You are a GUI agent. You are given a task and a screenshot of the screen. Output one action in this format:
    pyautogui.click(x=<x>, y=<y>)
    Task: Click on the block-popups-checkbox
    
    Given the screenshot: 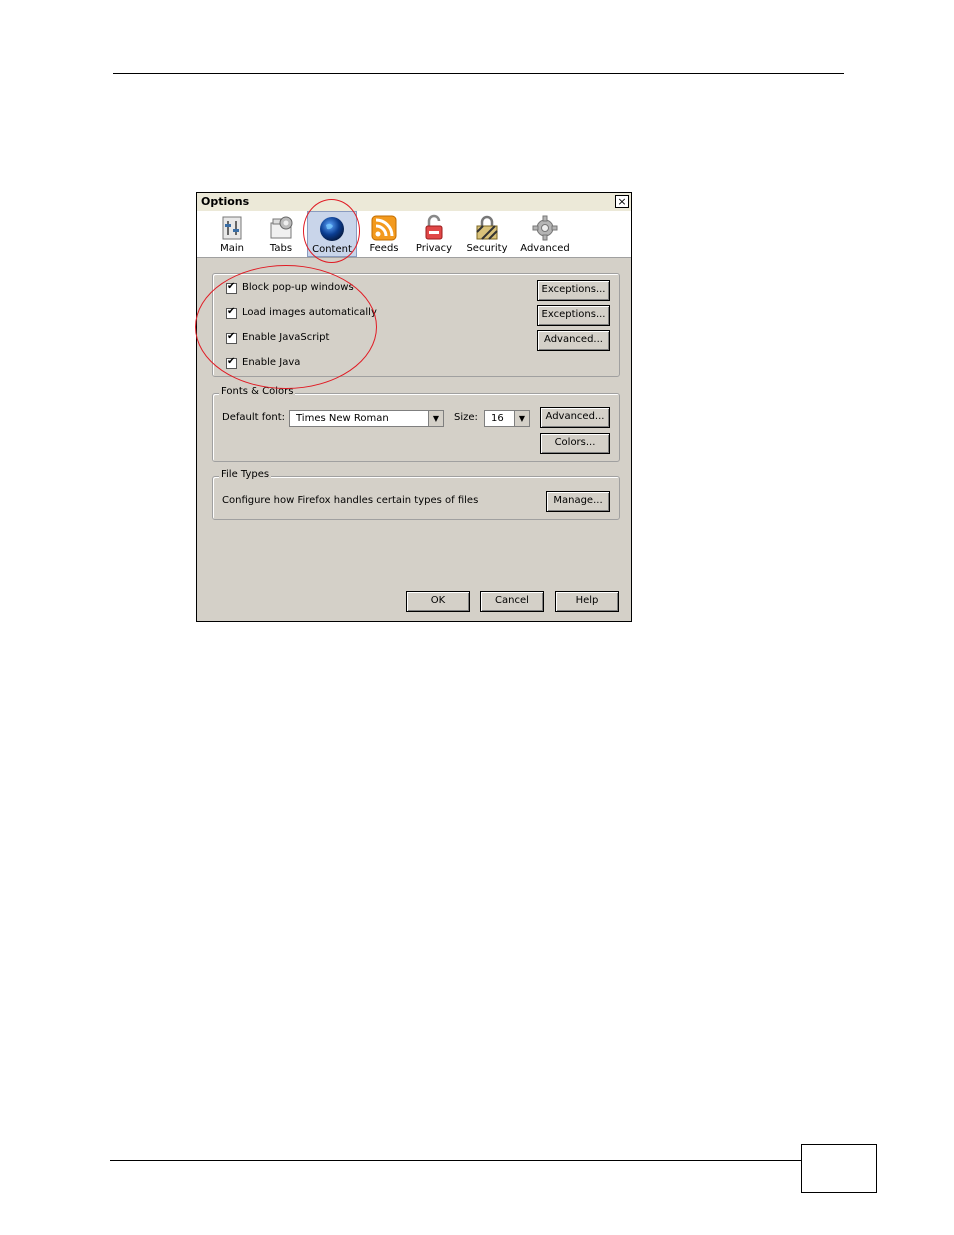 What is the action you would take?
    pyautogui.click(x=231, y=287)
    